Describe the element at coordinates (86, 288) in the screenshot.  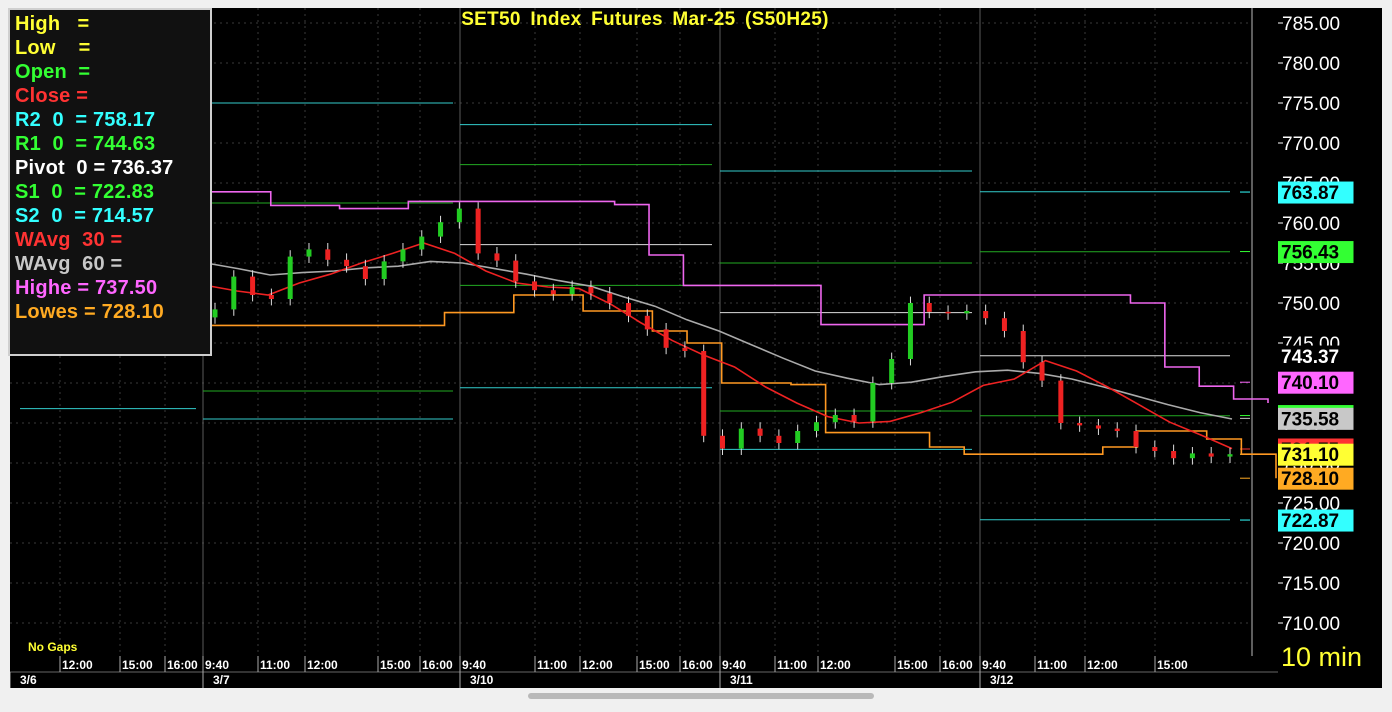
I see `legend-row: Highe = 737.50` at that location.